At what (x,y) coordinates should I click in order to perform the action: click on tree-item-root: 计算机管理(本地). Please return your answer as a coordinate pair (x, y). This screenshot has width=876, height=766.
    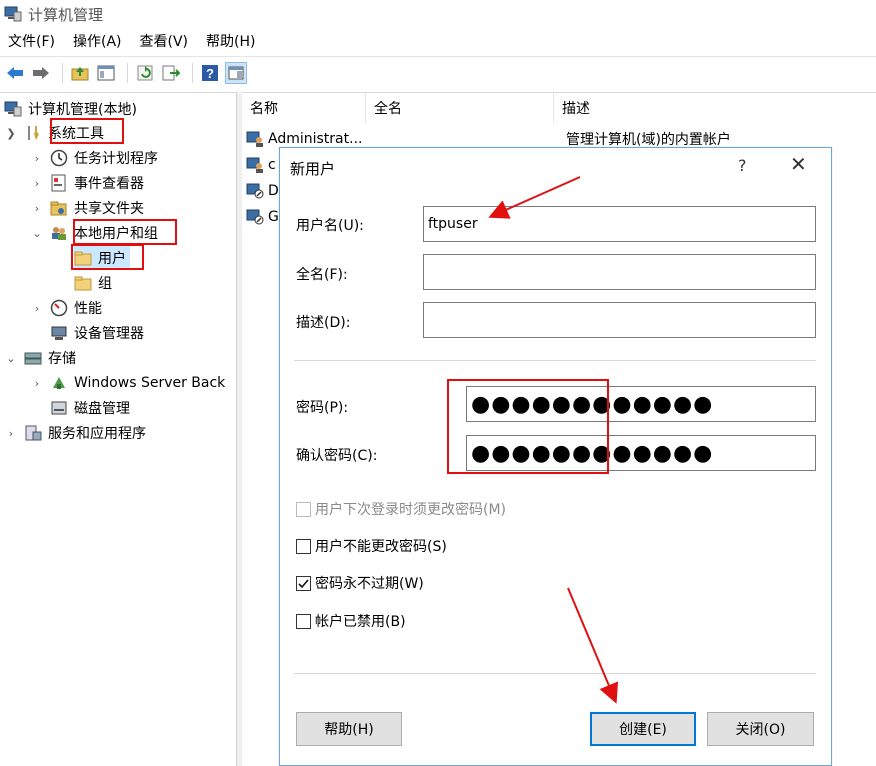
    Looking at the image, I should click on (70, 109).